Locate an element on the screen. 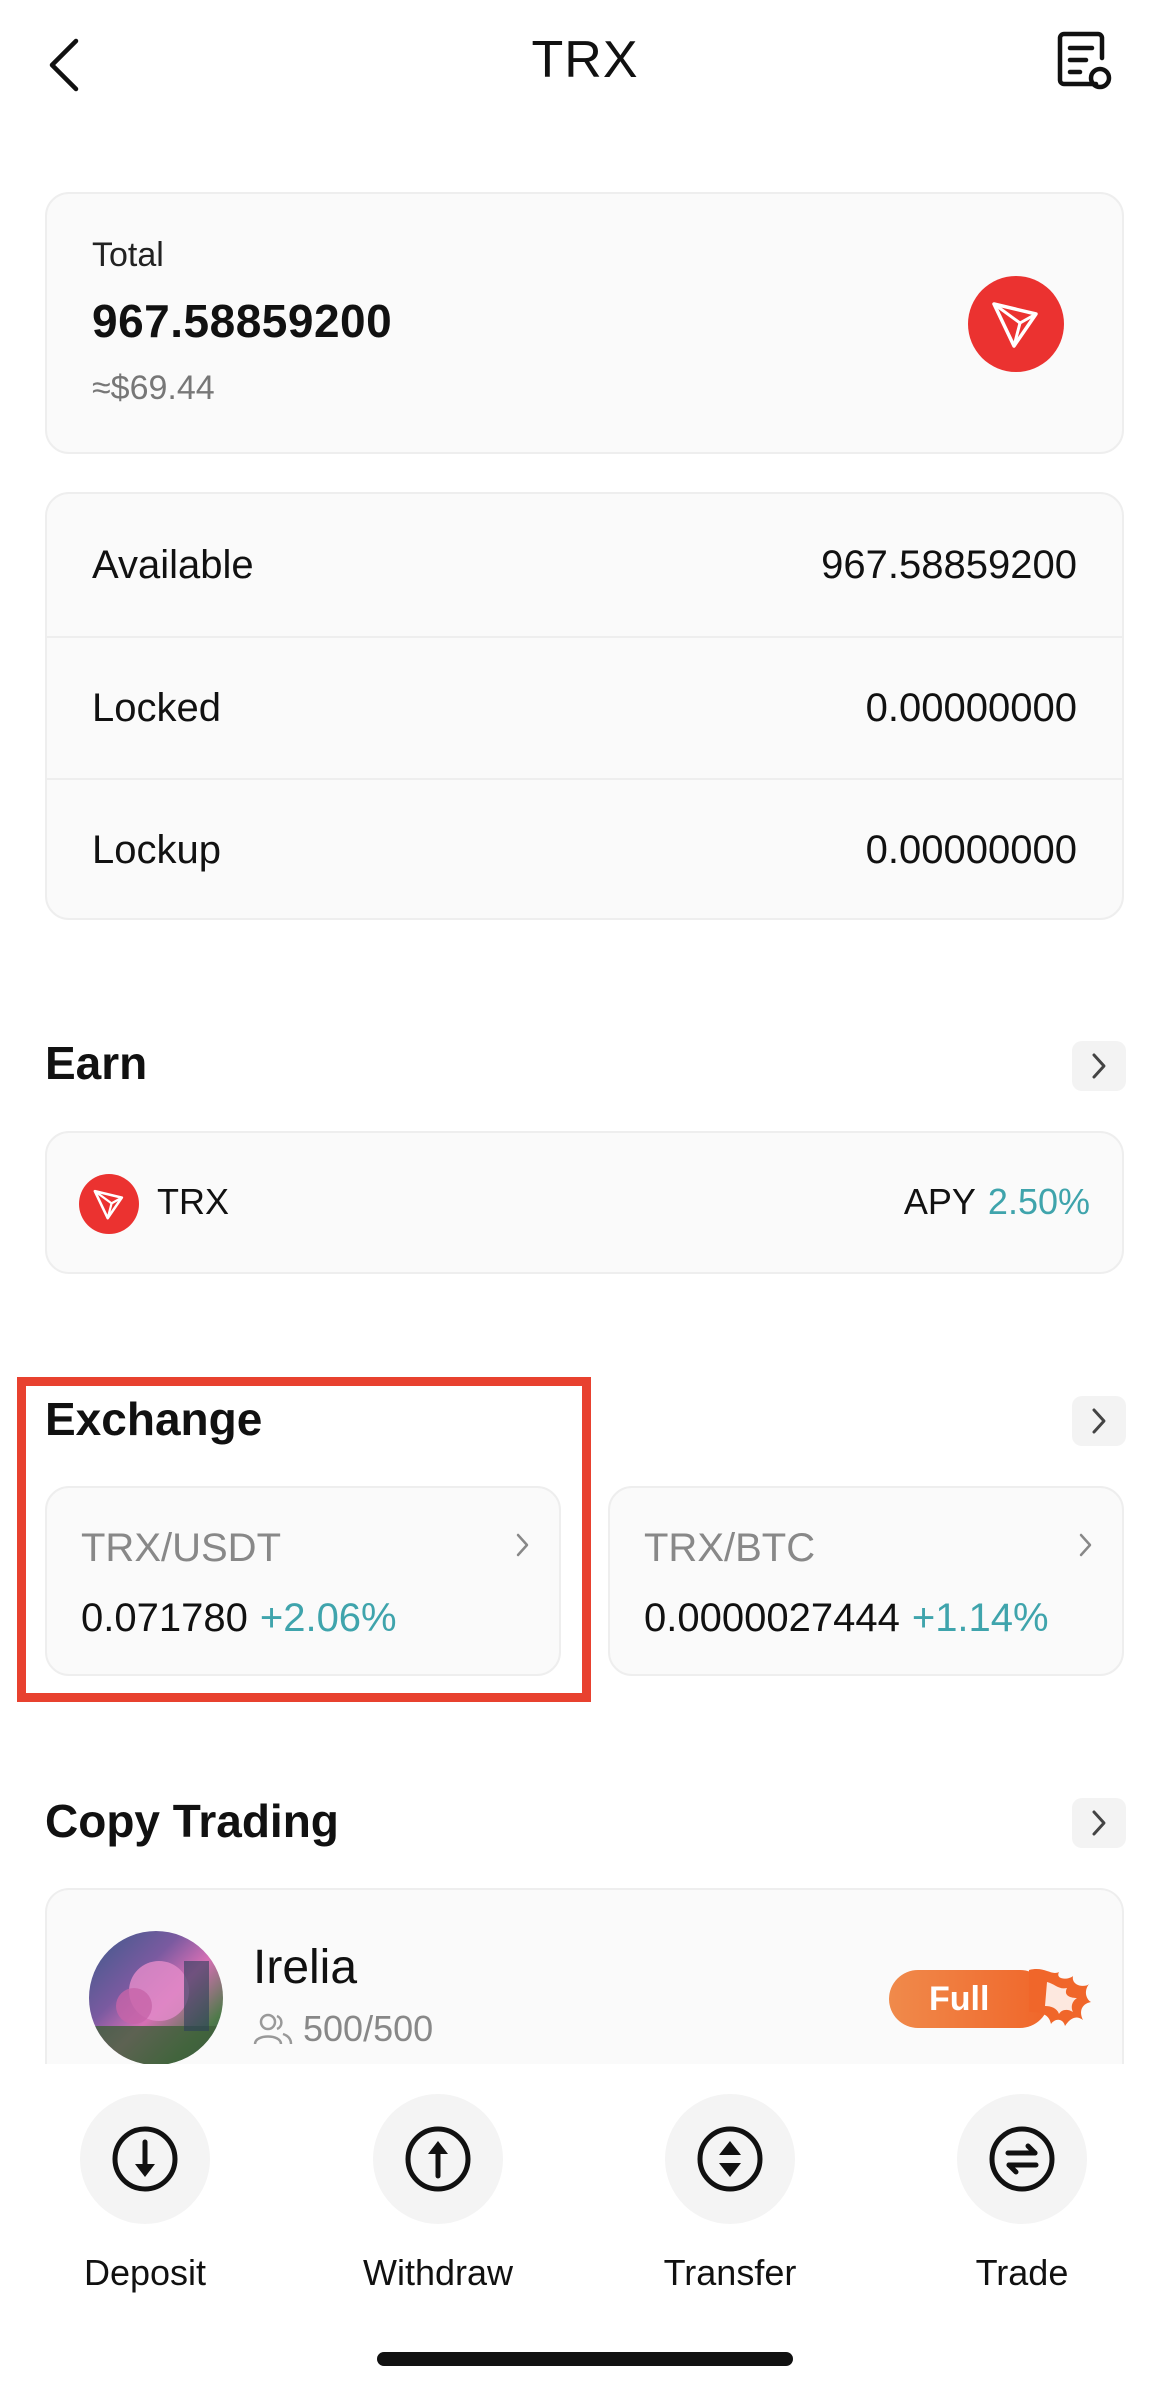 This screenshot has width=1170, height=2391. exchange-more-button is located at coordinates (1099, 1421).